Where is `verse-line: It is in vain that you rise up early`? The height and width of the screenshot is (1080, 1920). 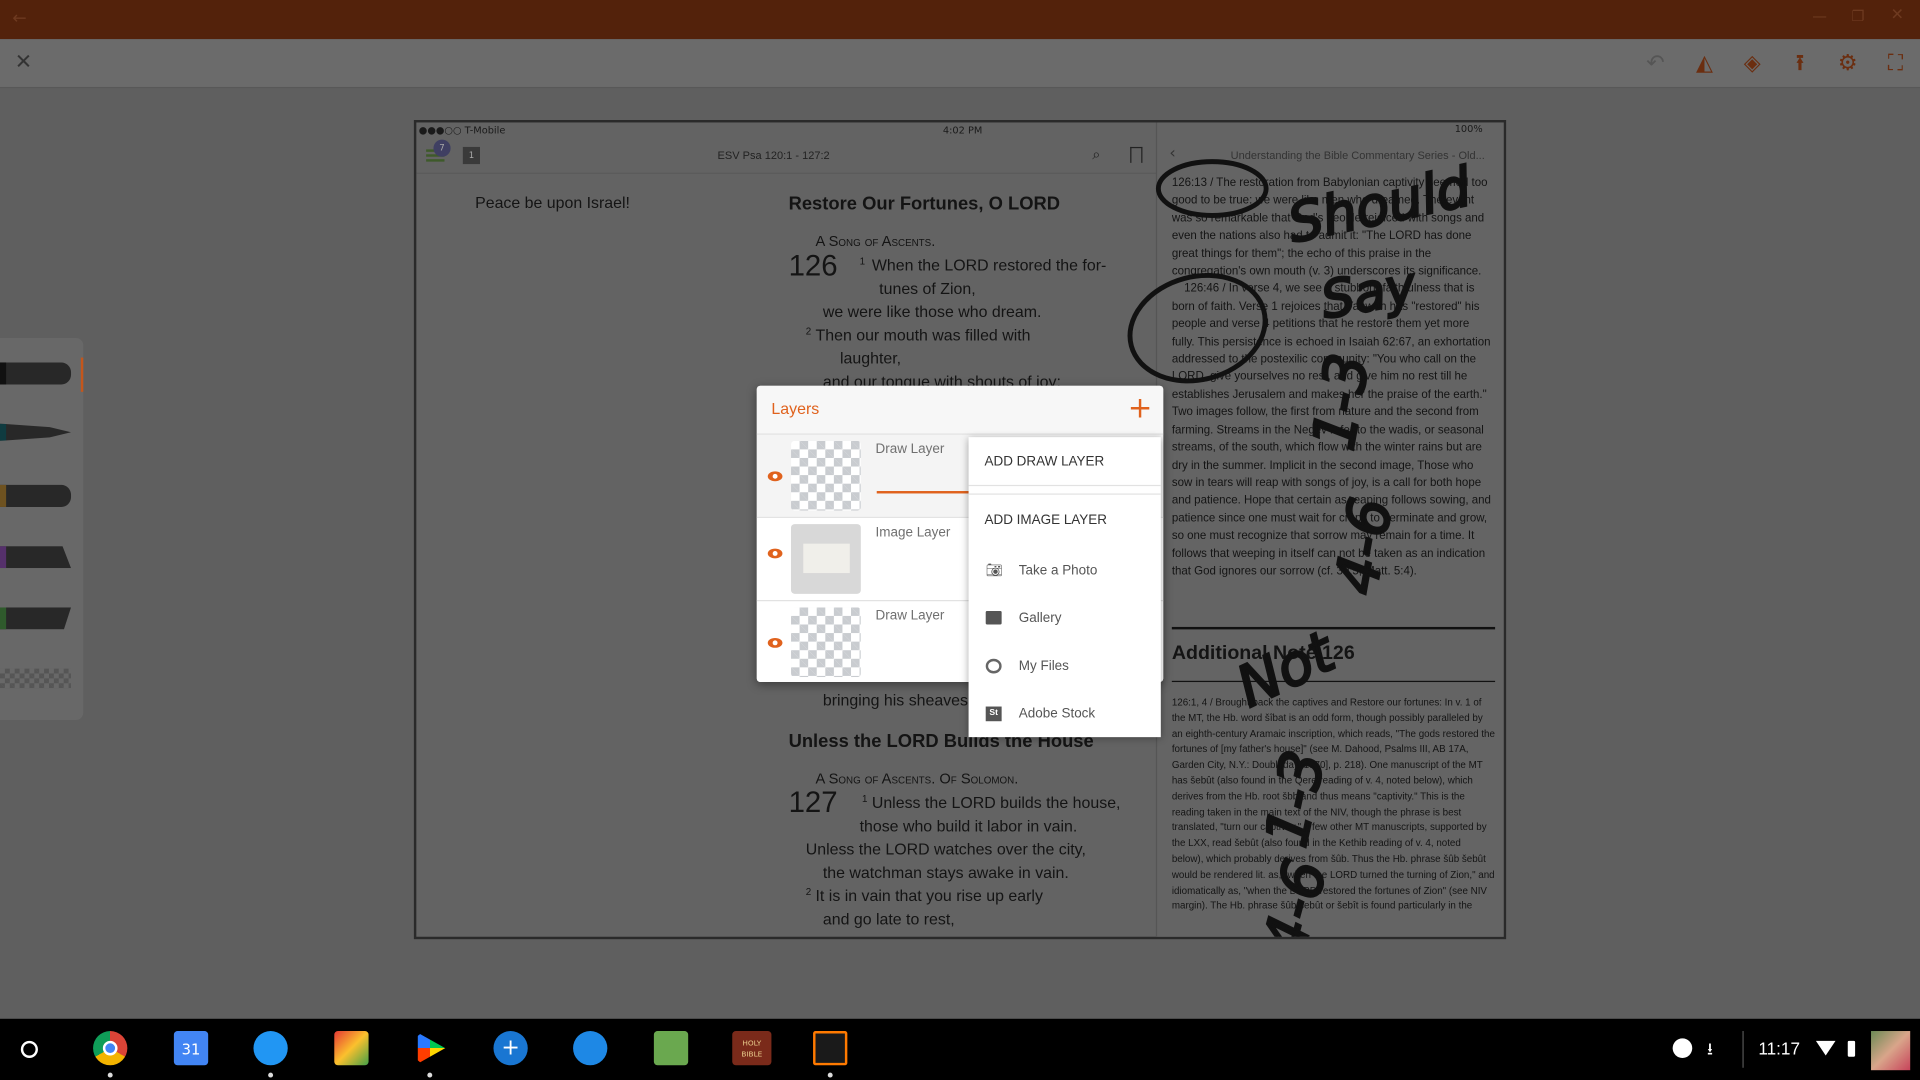
verse-line: It is in vain that you rise up early is located at coordinates (929, 895).